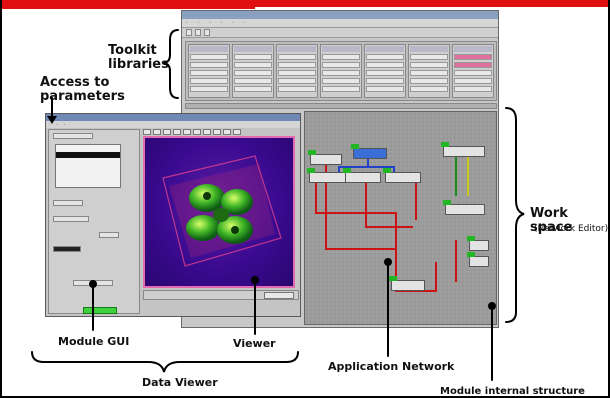 This screenshot has height=398, width=610. I want to click on data-viewer-titlebar, so click(173, 117).